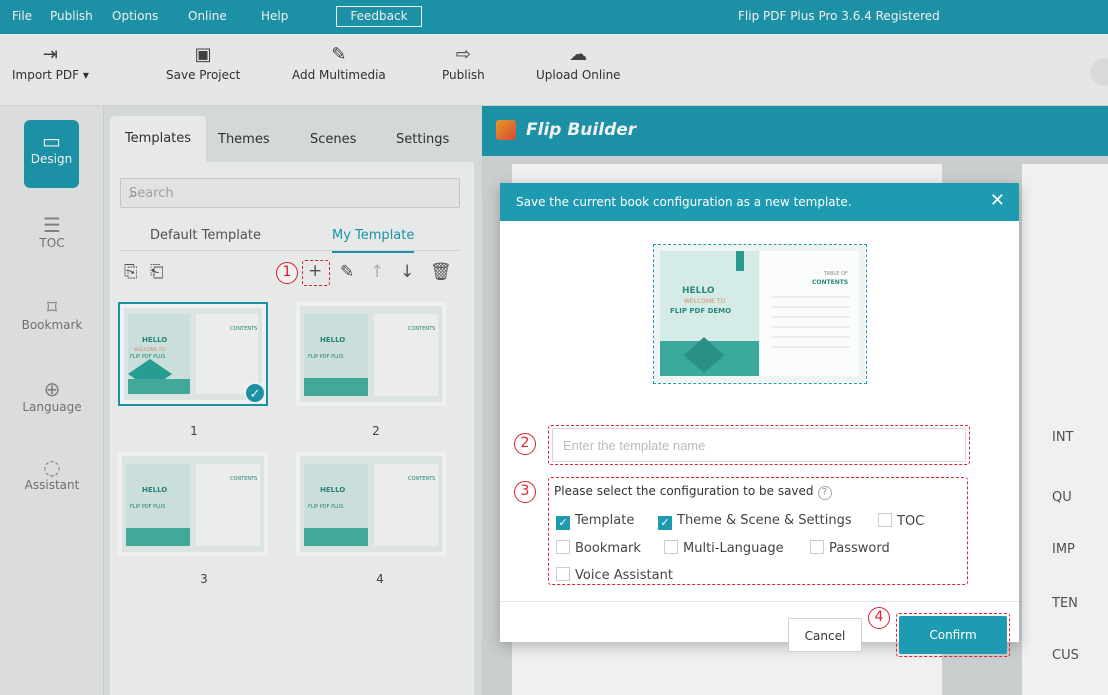 This screenshot has width=1108, height=695. What do you see at coordinates (158, 139) in the screenshot?
I see `tab-templates: Templates` at bounding box center [158, 139].